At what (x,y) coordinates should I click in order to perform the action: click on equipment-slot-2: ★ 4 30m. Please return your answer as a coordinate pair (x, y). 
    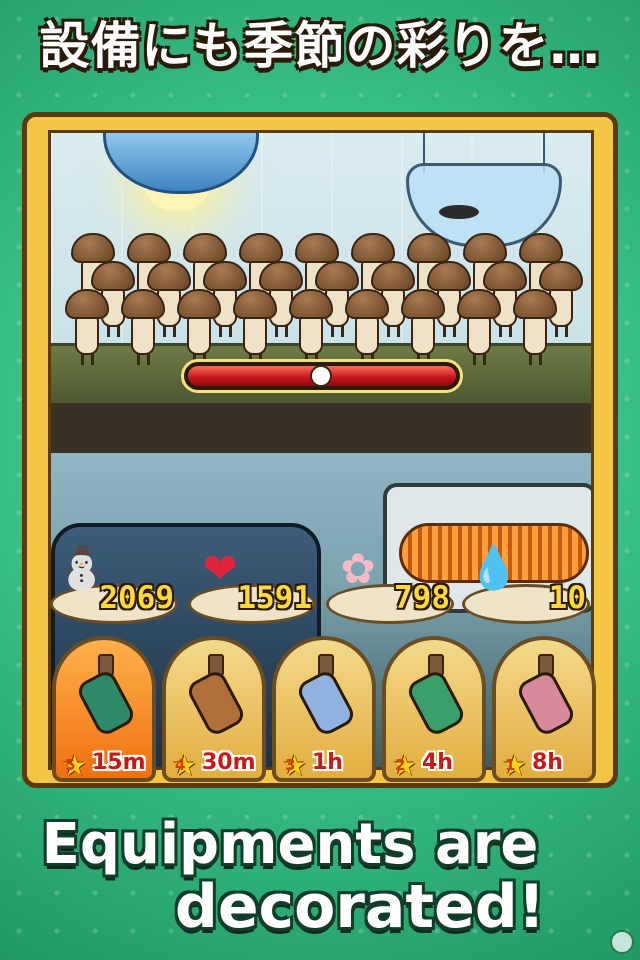
    Looking at the image, I should click on (214, 709).